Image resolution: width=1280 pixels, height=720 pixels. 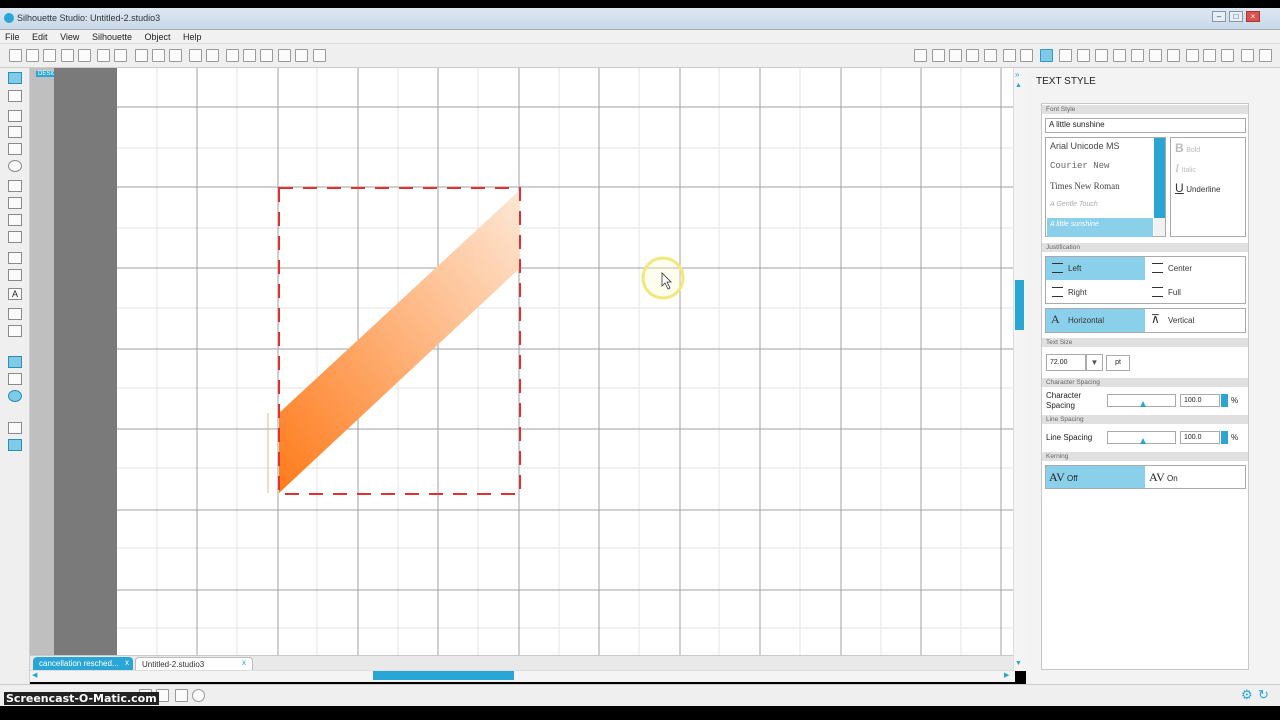 What do you see at coordinates (1095, 477) in the screenshot?
I see `kerning-off-button: AV Off` at bounding box center [1095, 477].